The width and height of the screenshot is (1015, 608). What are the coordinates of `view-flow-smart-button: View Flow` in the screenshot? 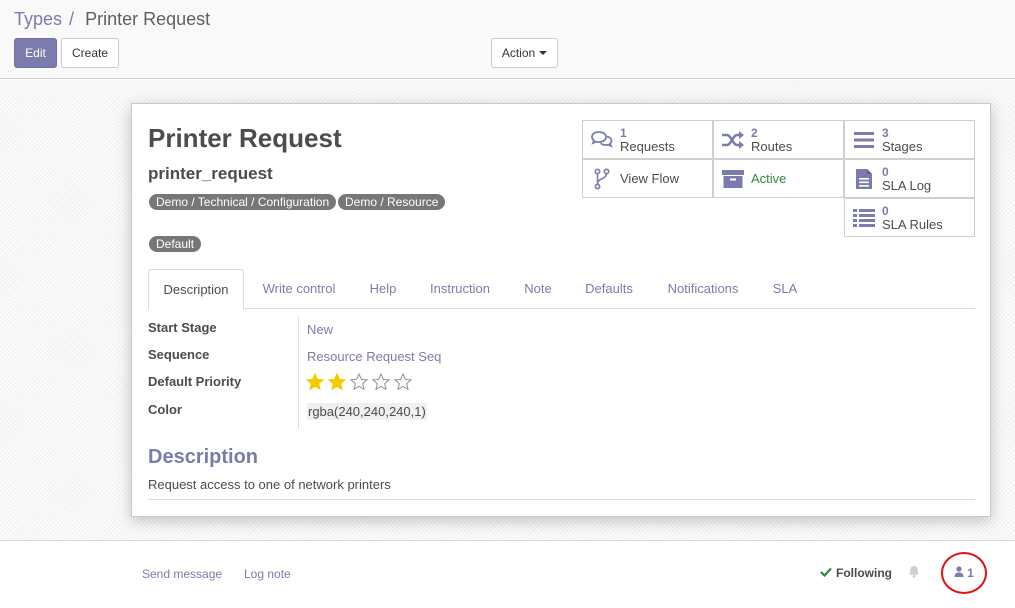 It's located at (647, 178).